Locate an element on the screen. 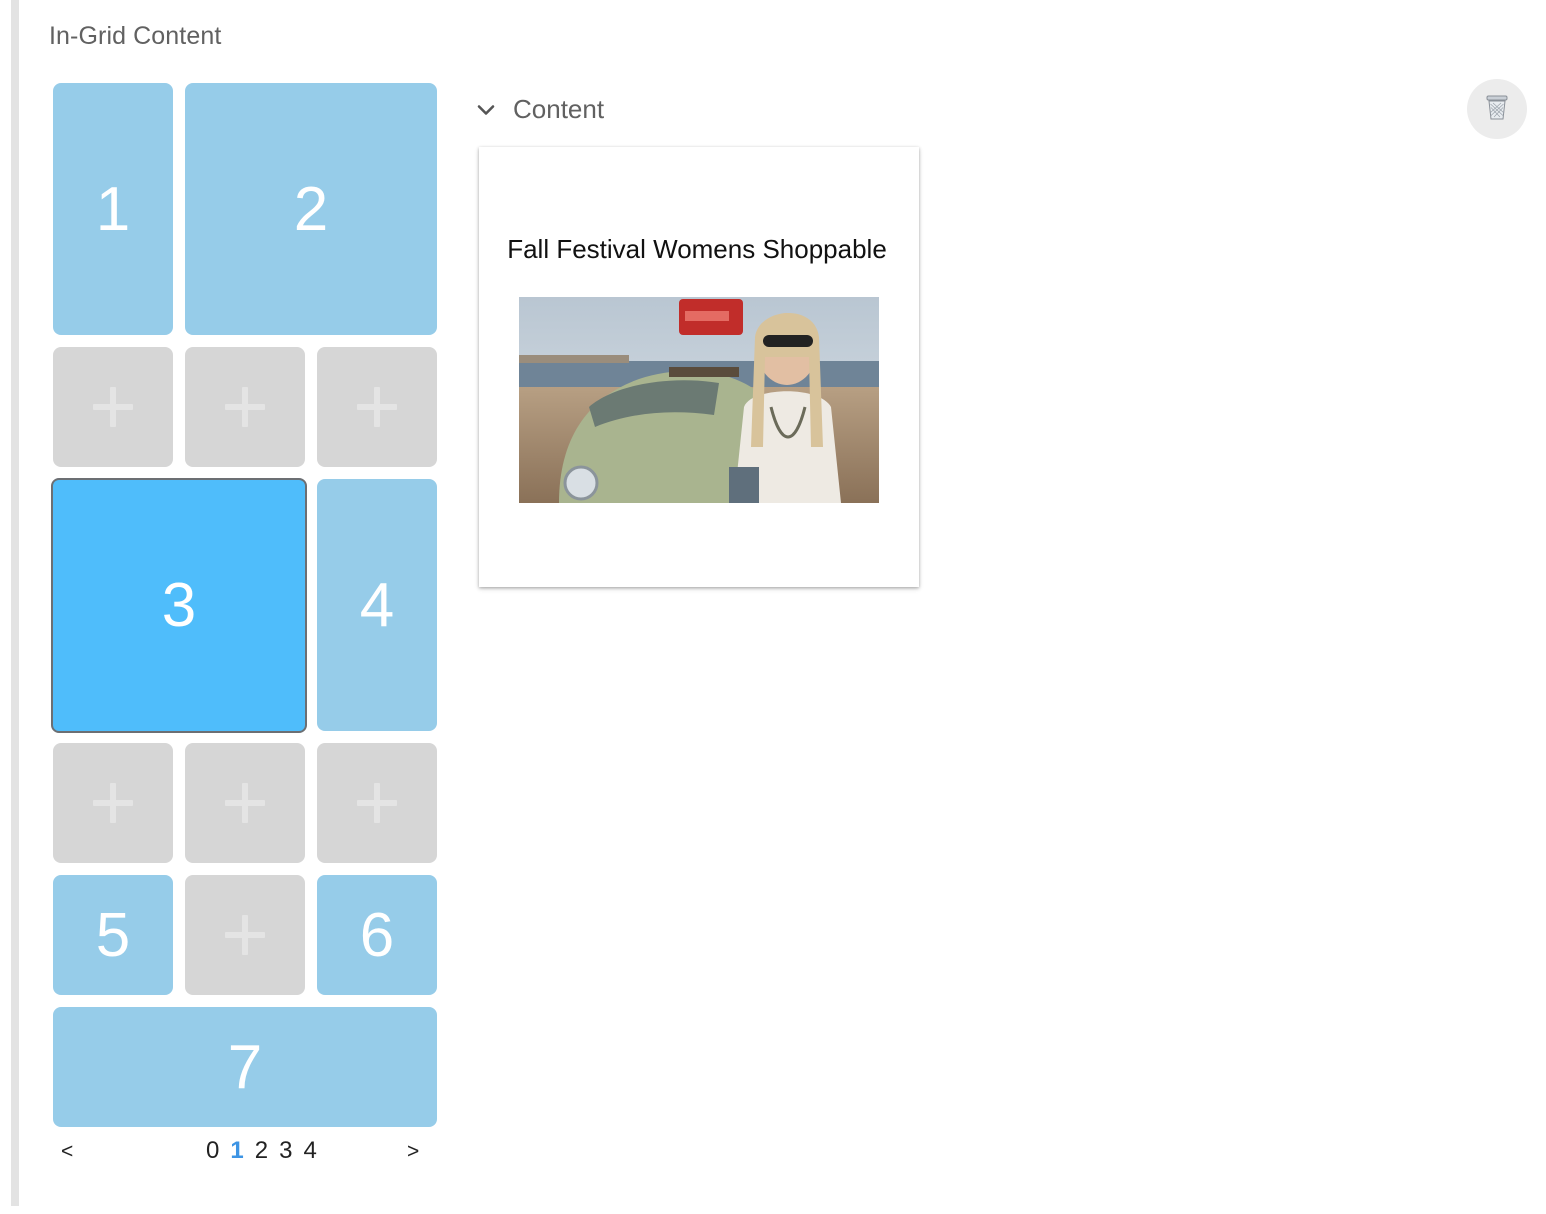  chevron-down-icon is located at coordinates (486, 110).